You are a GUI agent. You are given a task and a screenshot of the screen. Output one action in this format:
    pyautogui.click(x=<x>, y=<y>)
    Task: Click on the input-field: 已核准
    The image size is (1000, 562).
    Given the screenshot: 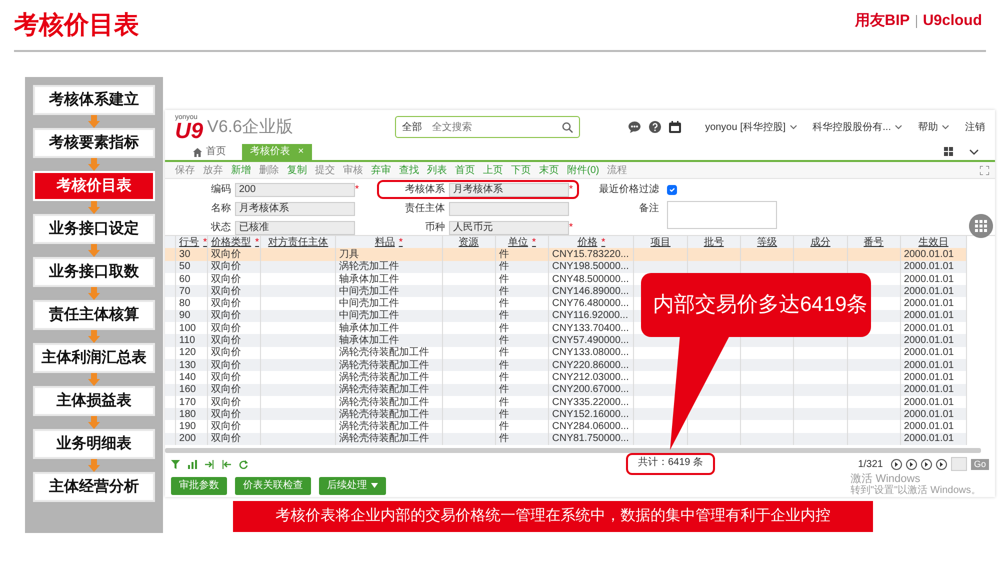 What is the action you would take?
    pyautogui.click(x=295, y=227)
    